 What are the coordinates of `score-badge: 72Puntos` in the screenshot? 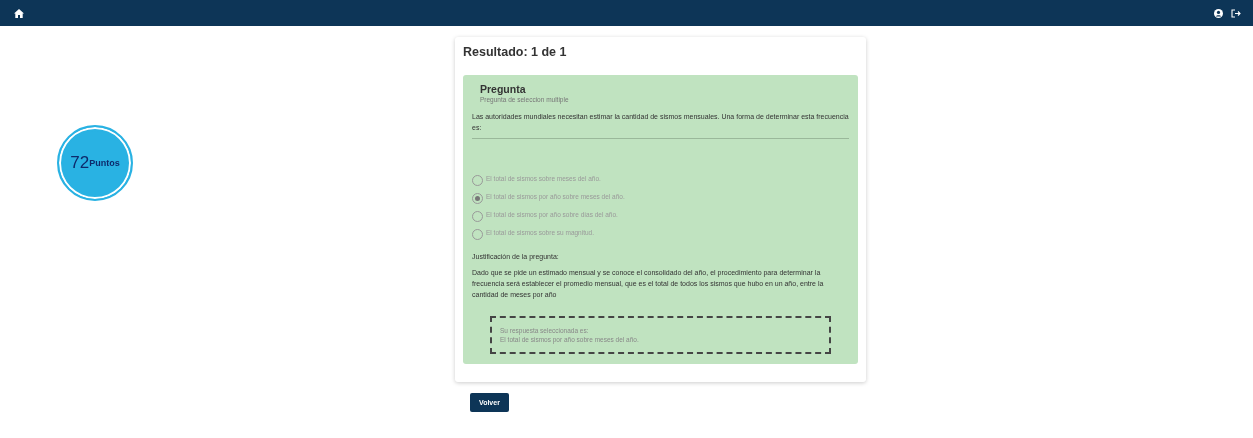 It's located at (95, 163).